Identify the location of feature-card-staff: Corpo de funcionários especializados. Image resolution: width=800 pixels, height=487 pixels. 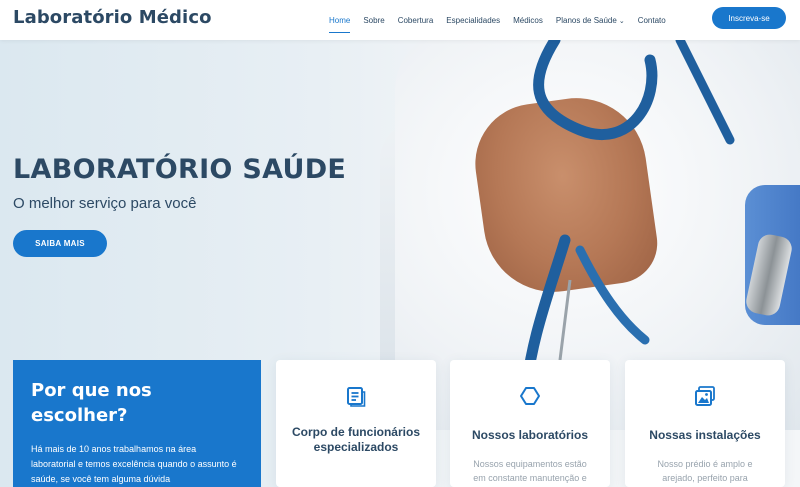
(356, 423).